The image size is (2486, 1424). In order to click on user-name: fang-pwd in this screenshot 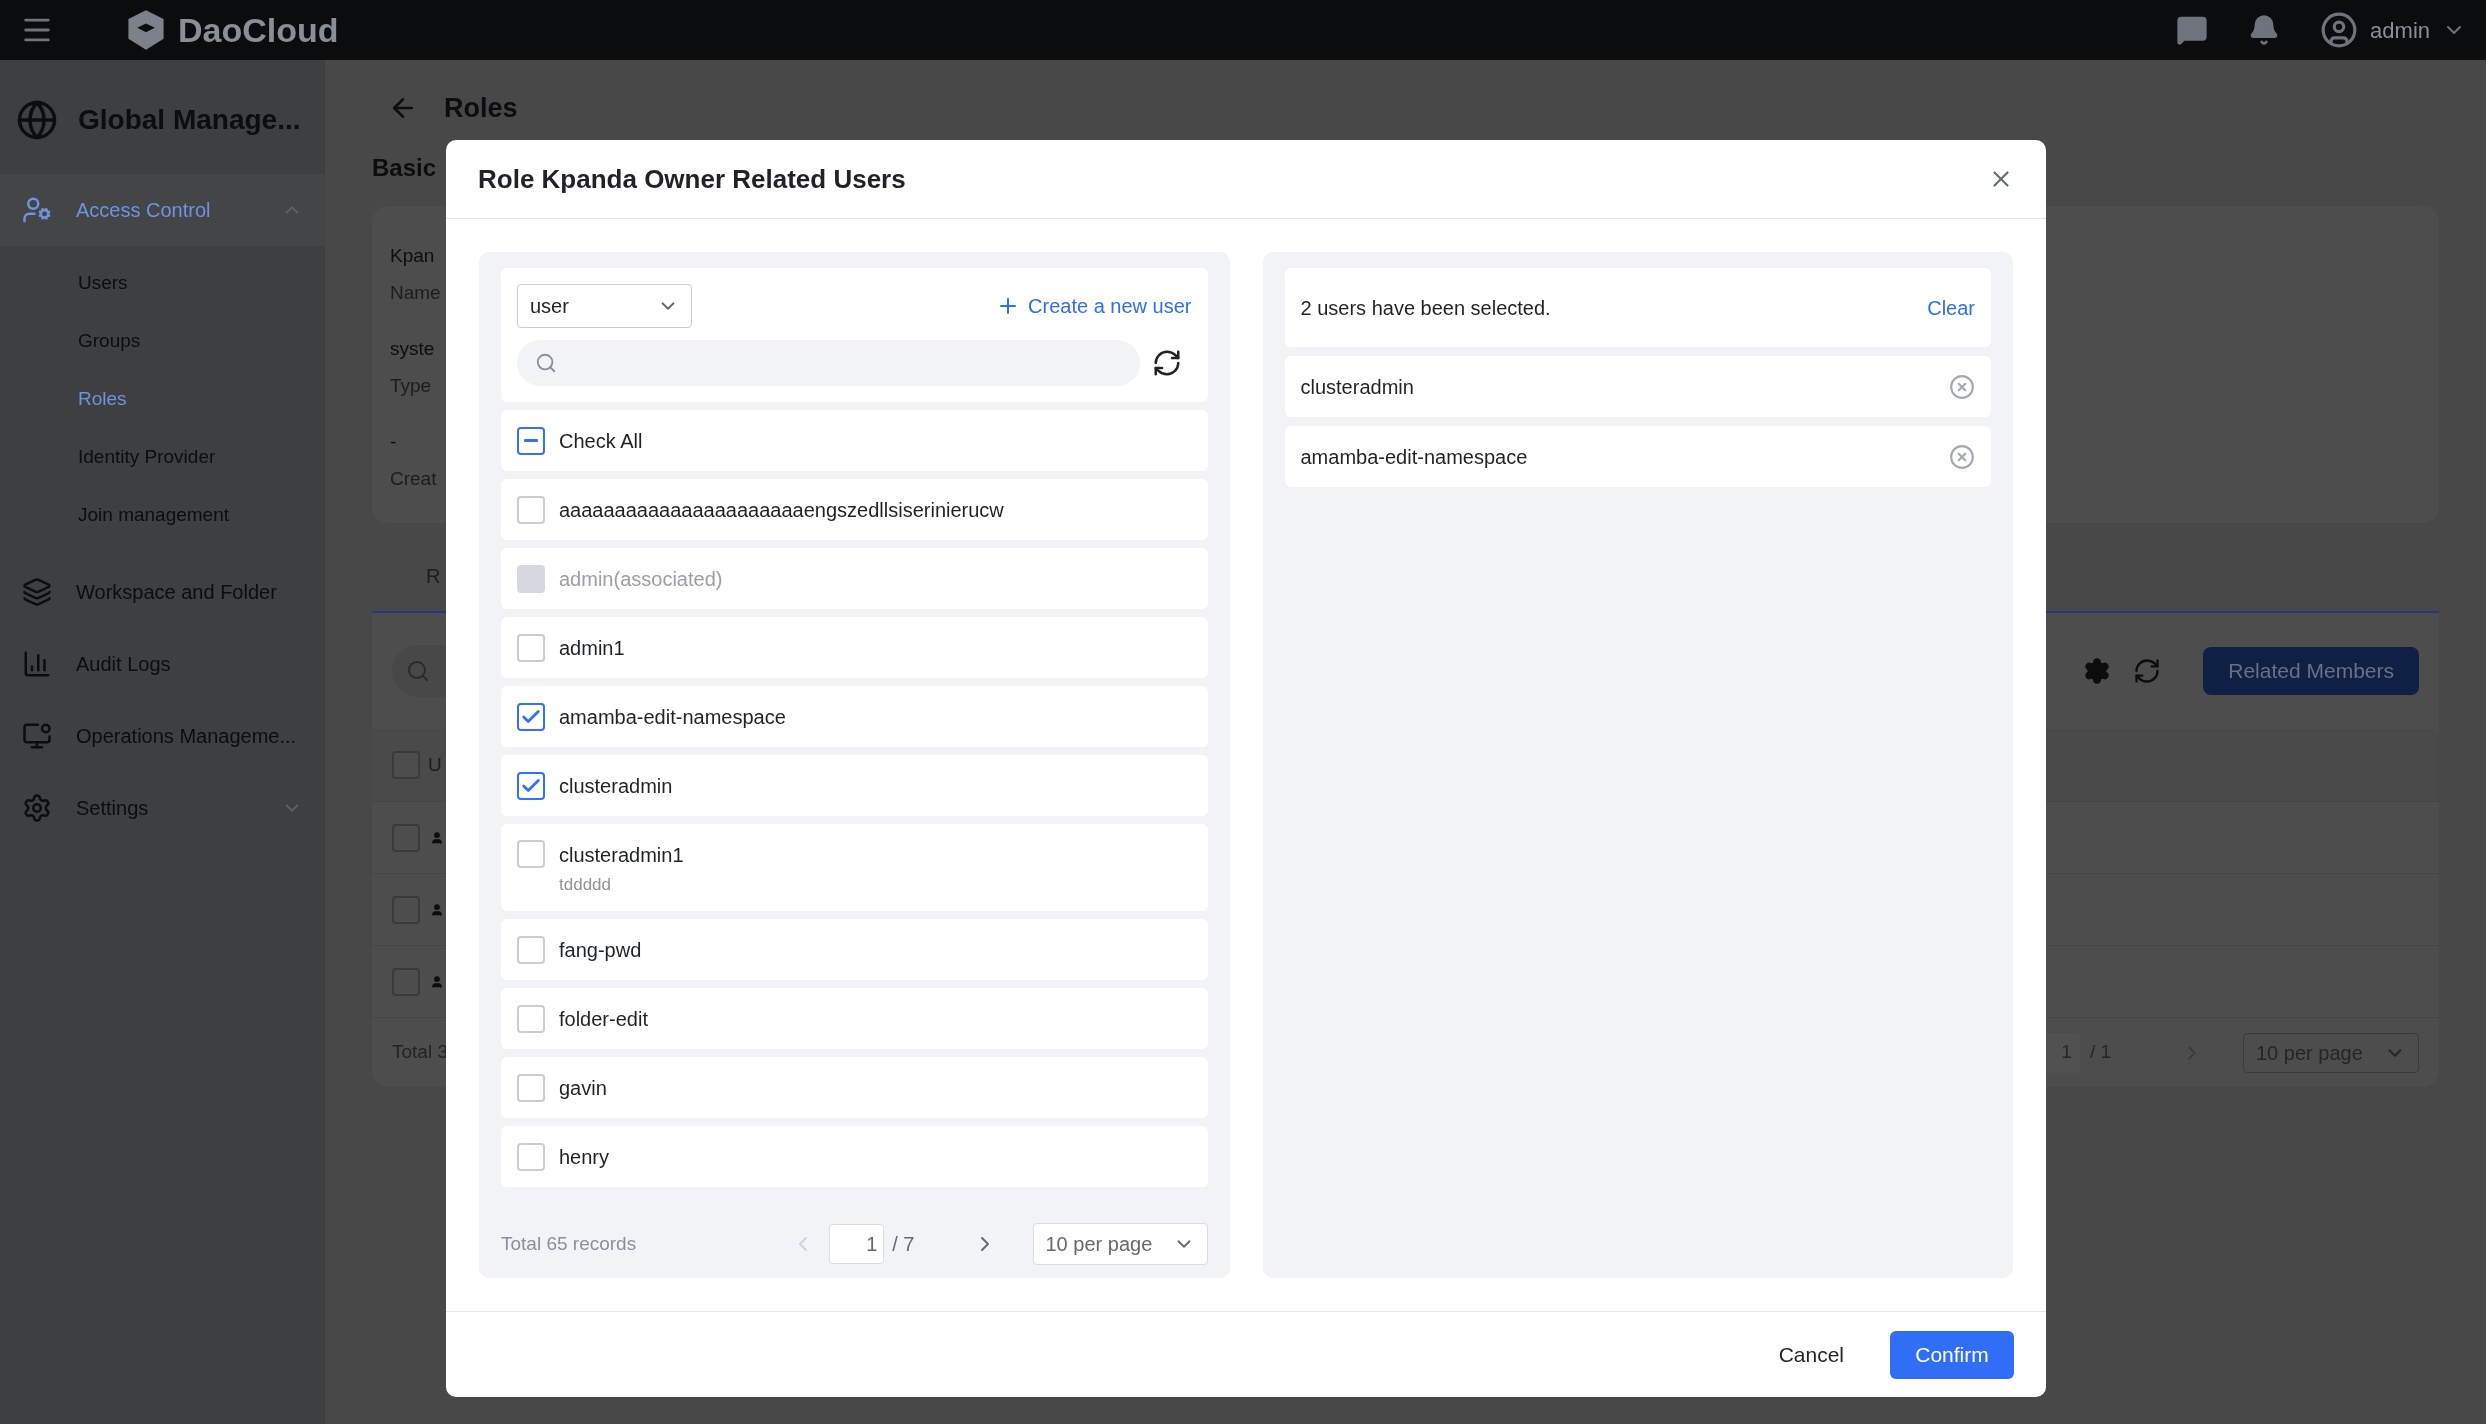, I will do `click(600, 950)`.